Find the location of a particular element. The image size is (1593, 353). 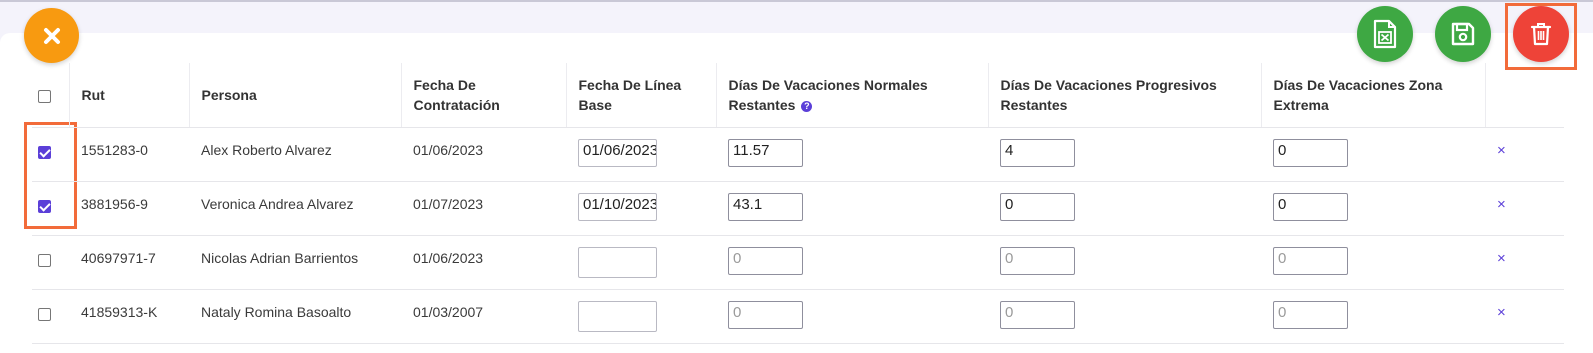

dias-progresivos-cell: 4 is located at coordinates (1124, 154).